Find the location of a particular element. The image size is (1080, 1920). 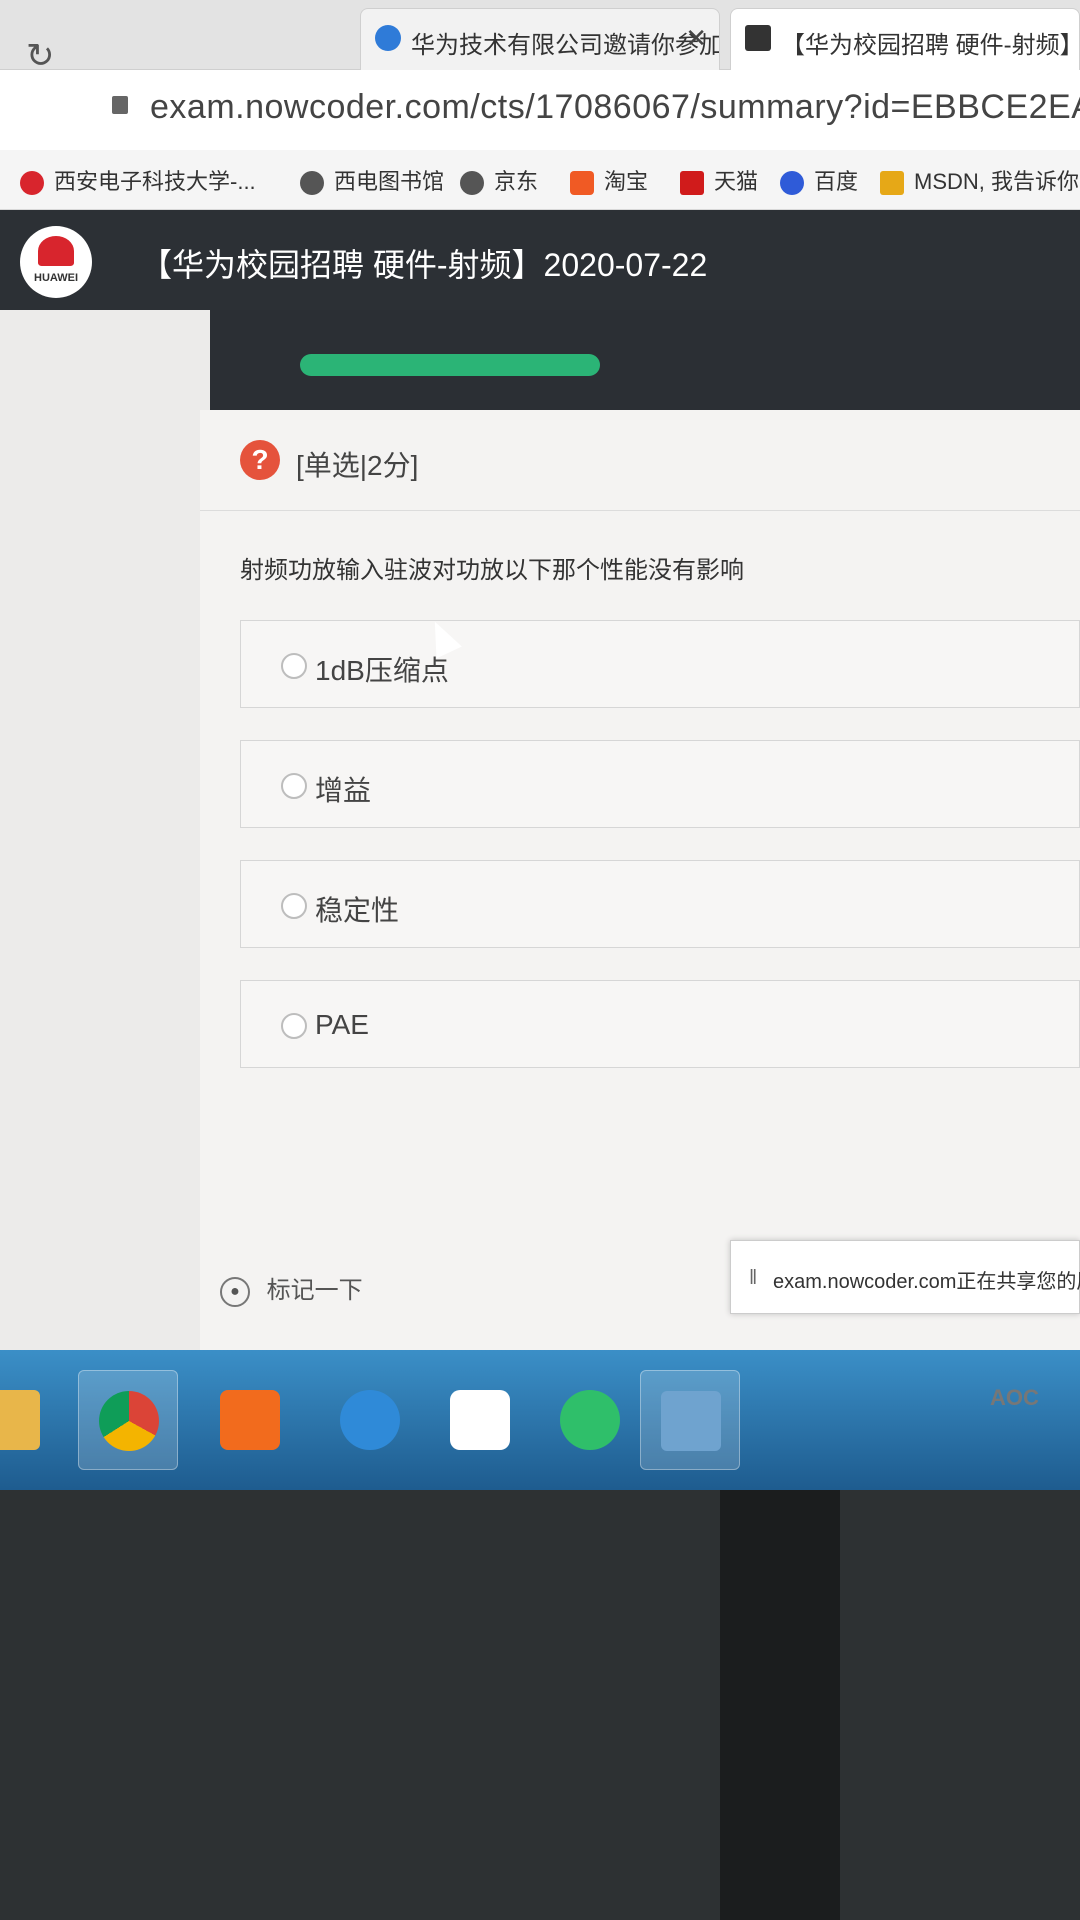

huawei-logo: HUAWEI is located at coordinates (56, 262).